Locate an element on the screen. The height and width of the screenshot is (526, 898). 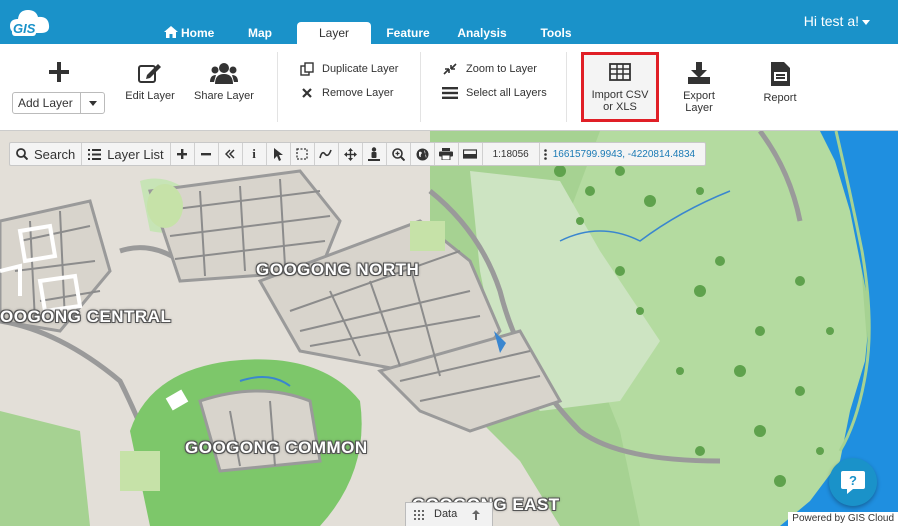
tab-tools-label: Tools is located at coordinates (556, 33).